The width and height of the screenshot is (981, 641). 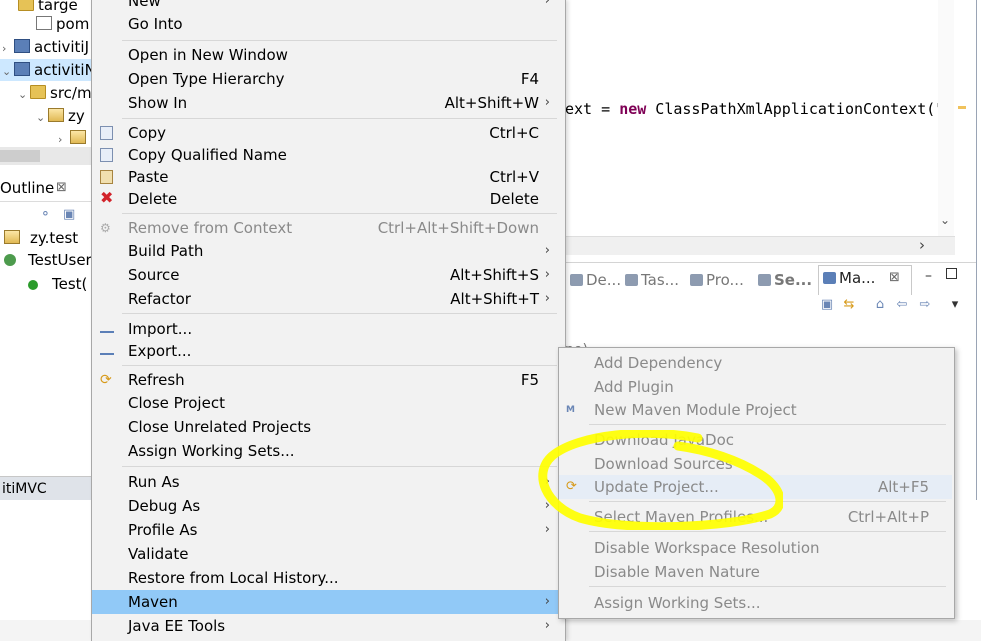 What do you see at coordinates (327, 554) in the screenshot?
I see `menu-item-validate: Validate` at bounding box center [327, 554].